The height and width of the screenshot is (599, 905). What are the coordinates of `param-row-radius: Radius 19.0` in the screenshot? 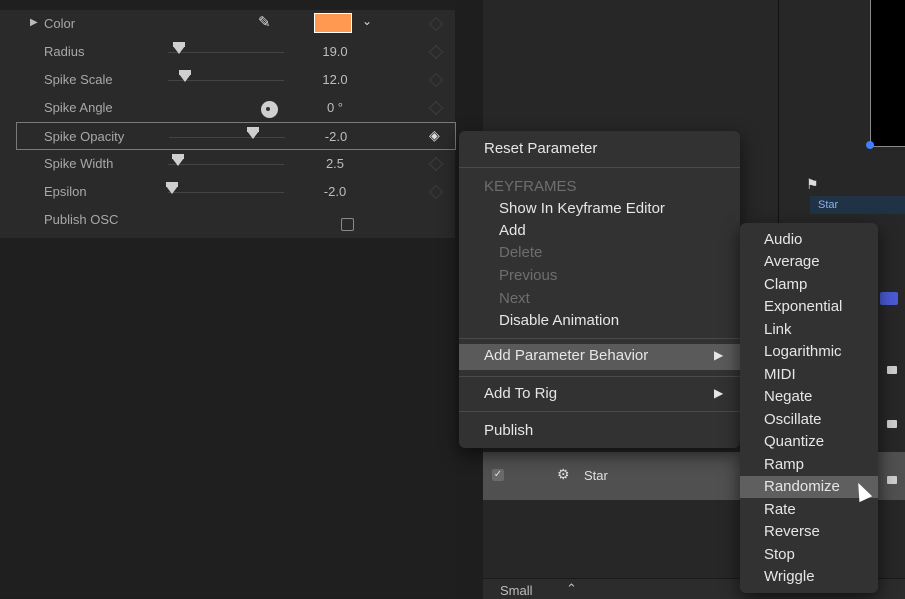 It's located at (227, 52).